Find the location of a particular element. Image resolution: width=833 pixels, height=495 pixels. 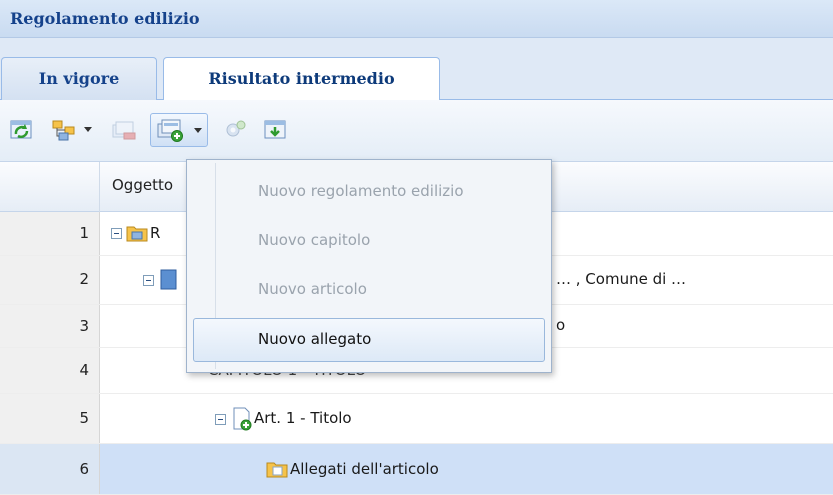

menu-item-nuovo-allegato: Nuovo allegato is located at coordinates (369, 340).